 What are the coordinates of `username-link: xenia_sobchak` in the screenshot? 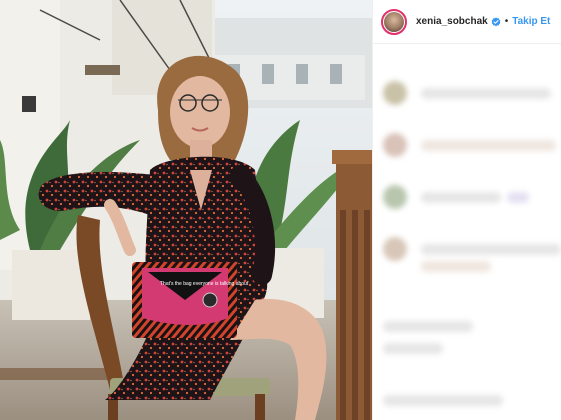 It's located at (452, 21).